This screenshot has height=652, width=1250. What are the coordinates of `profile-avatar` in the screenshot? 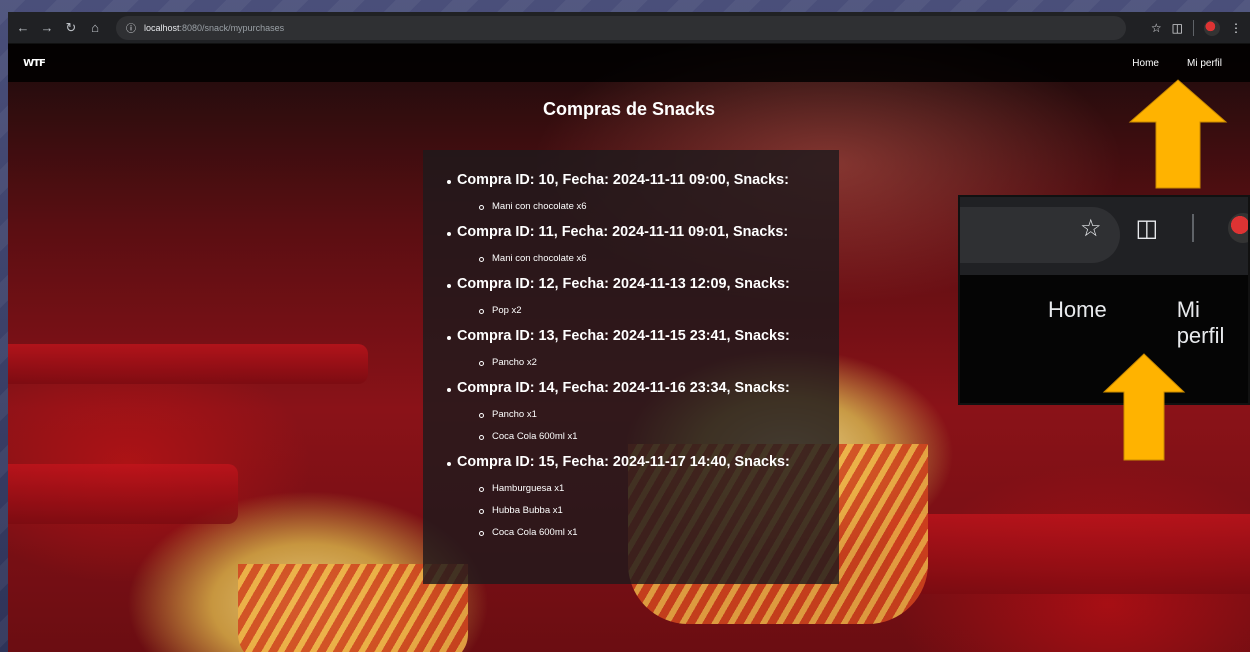 It's located at (1212, 27).